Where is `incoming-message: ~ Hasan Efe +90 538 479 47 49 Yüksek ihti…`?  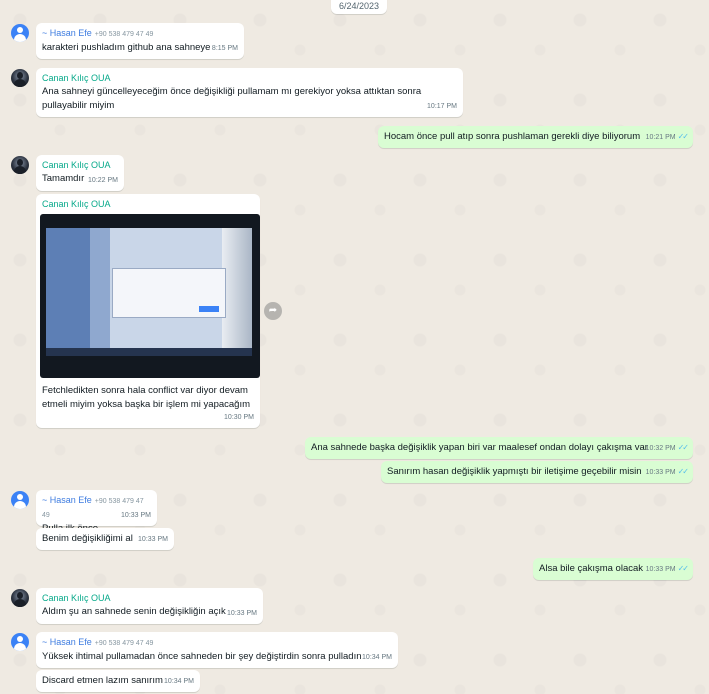
incoming-message: ~ Hasan Efe +90 538 479 47 49 Yüksek ihti… is located at coordinates (217, 650).